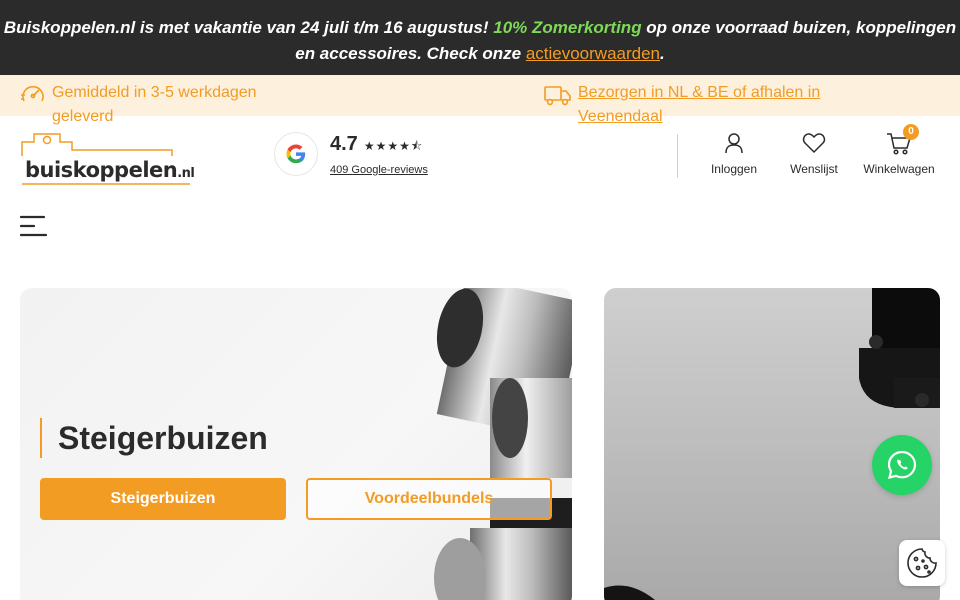  Describe the element at coordinates (154, 438) in the screenshot. I see `hero-title: Steigerbuizen` at that location.